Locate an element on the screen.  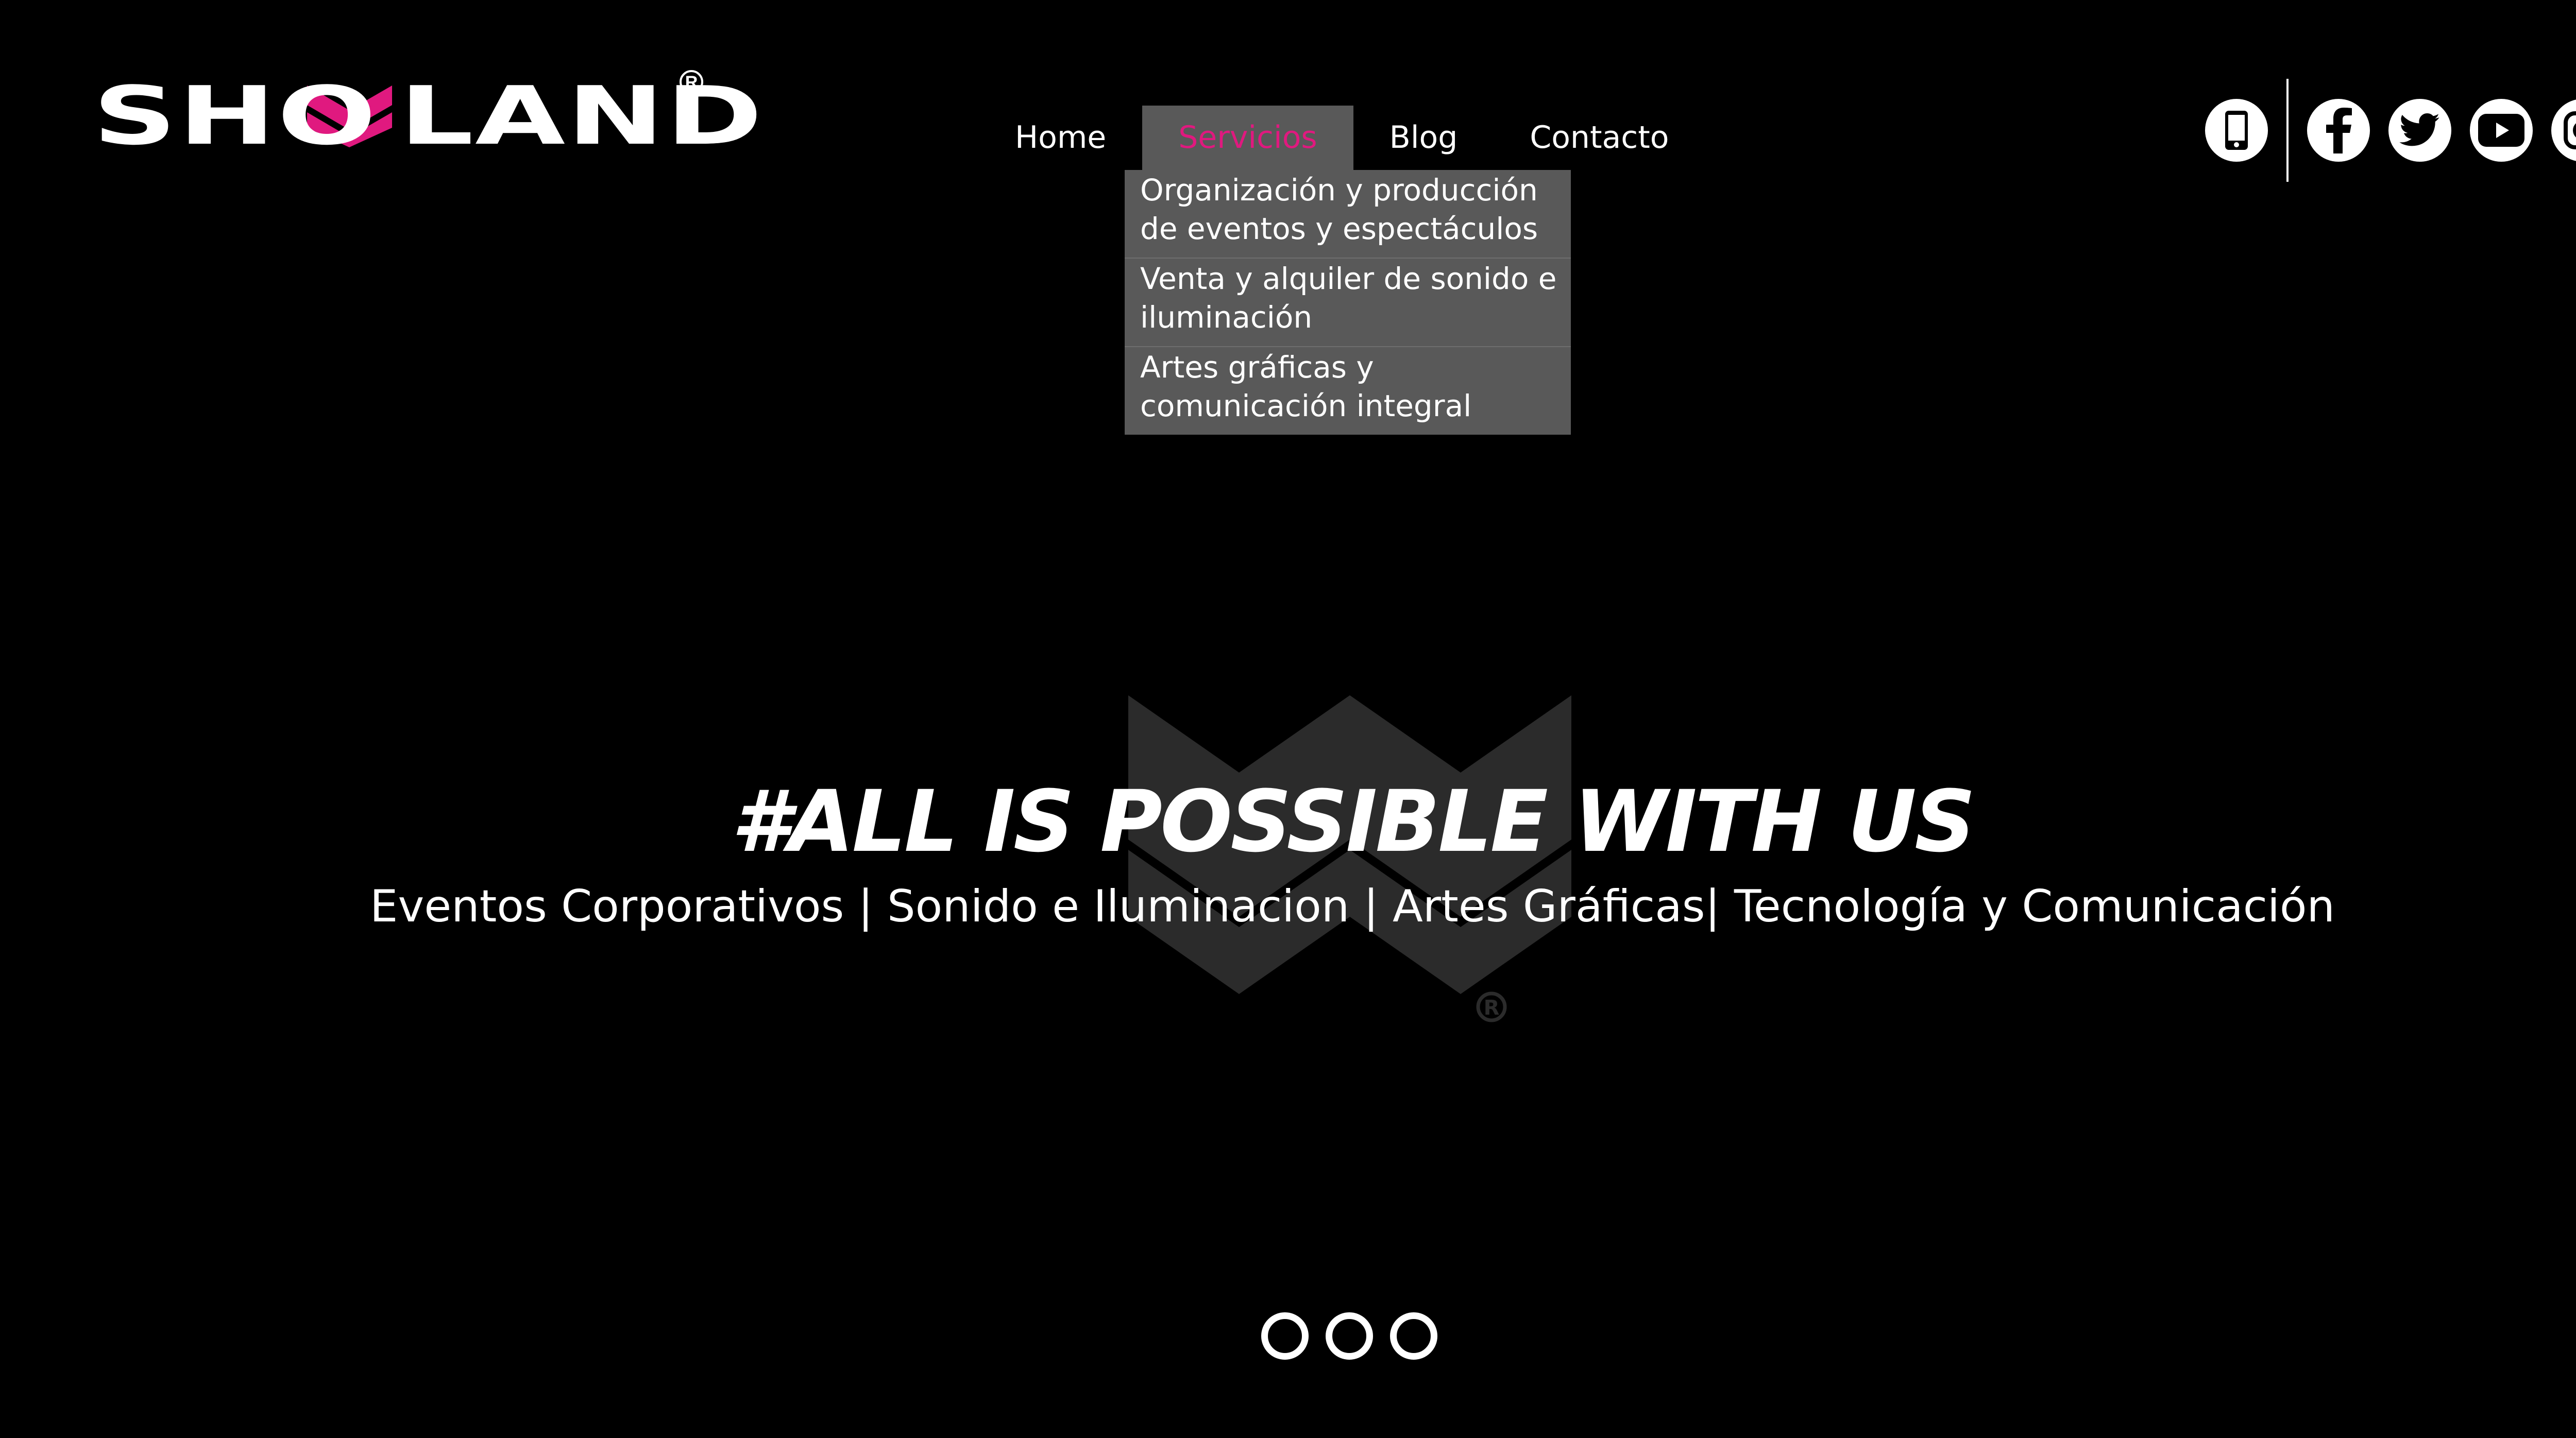
social-divider is located at coordinates (2287, 130).